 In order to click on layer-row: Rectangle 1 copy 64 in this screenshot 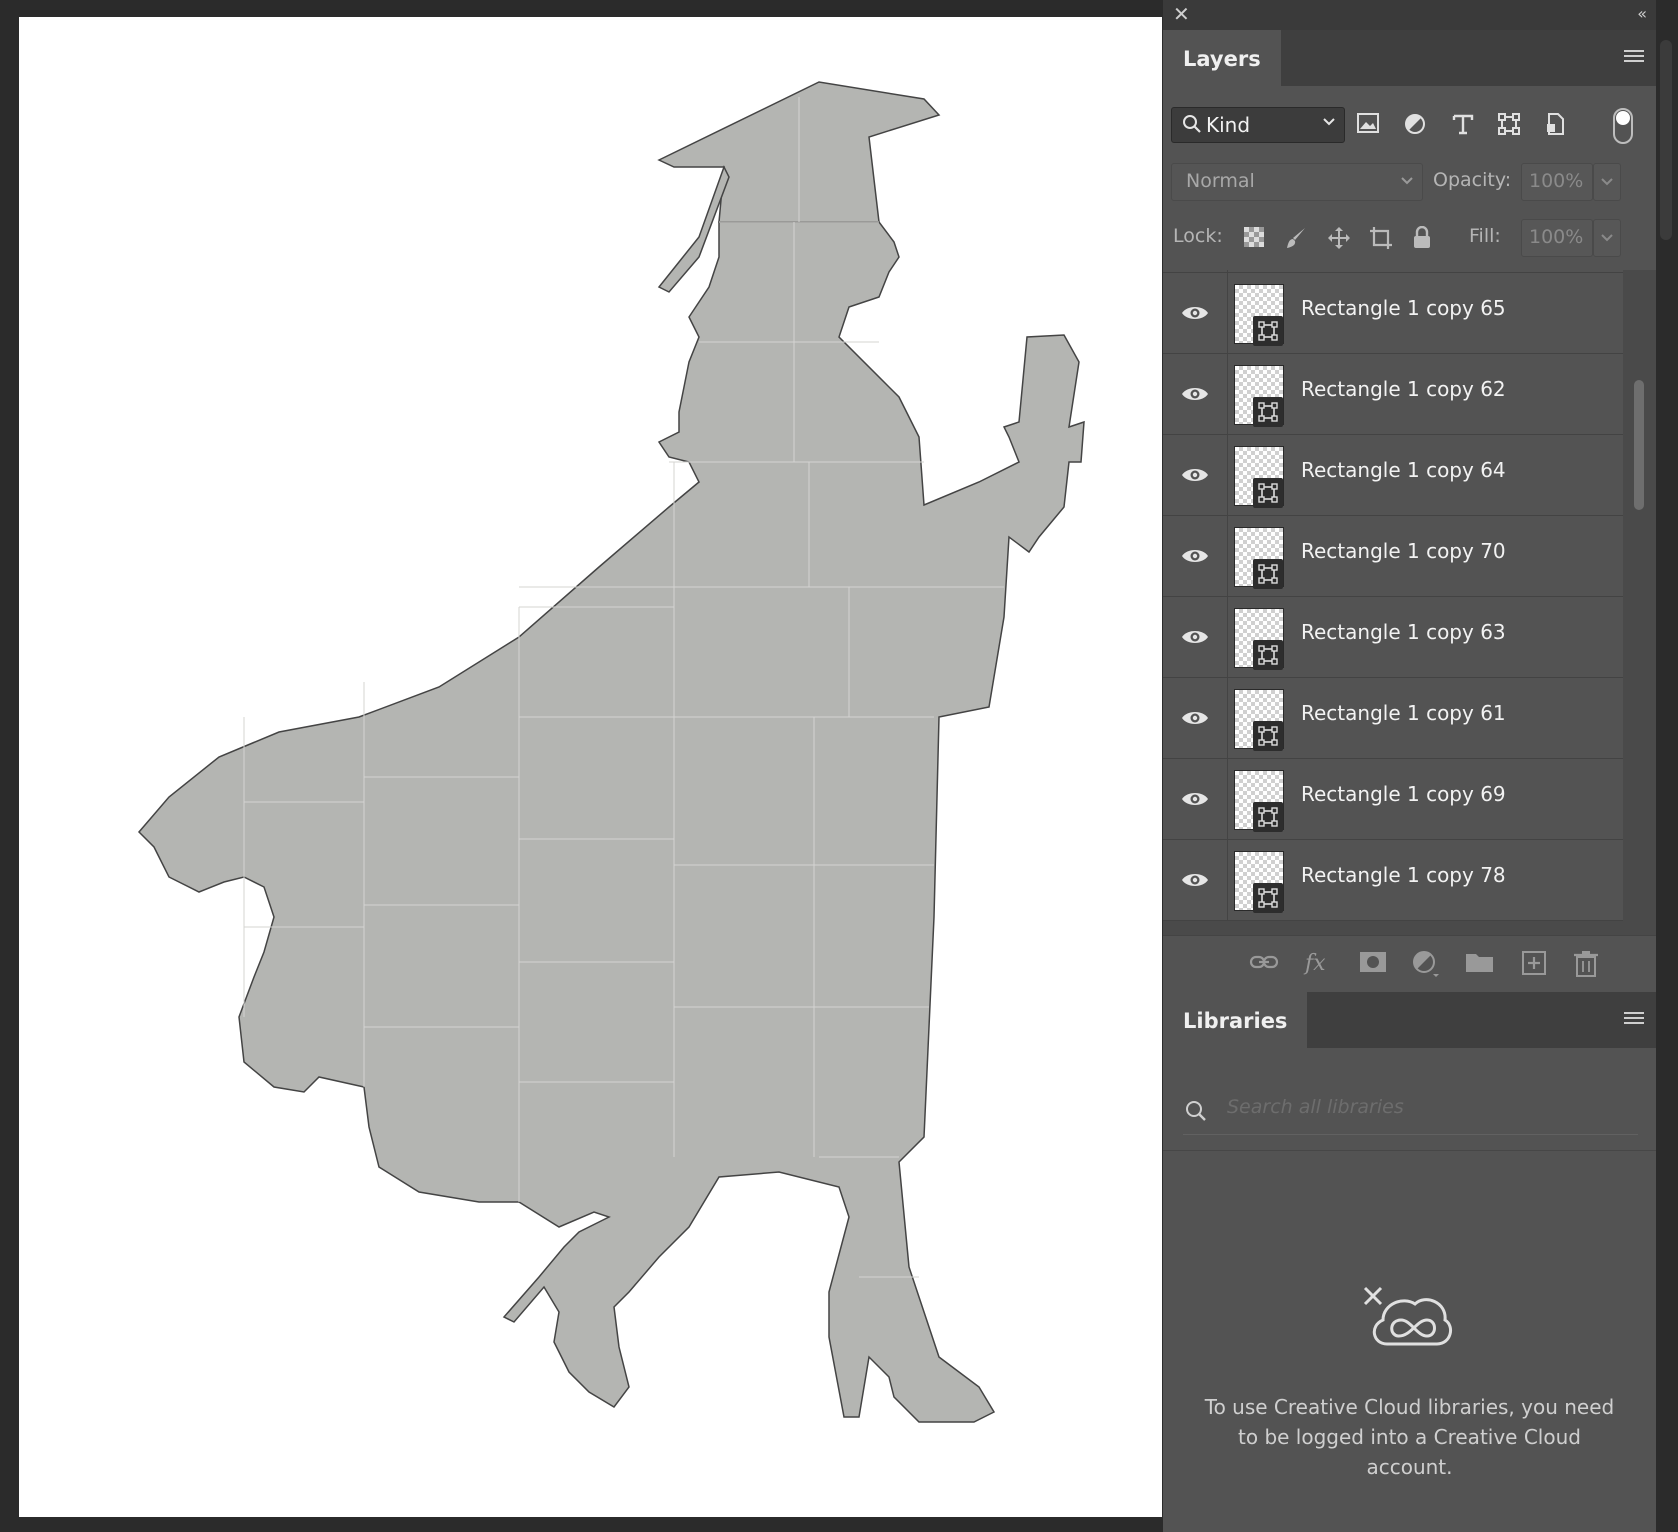, I will do `click(1393, 475)`.